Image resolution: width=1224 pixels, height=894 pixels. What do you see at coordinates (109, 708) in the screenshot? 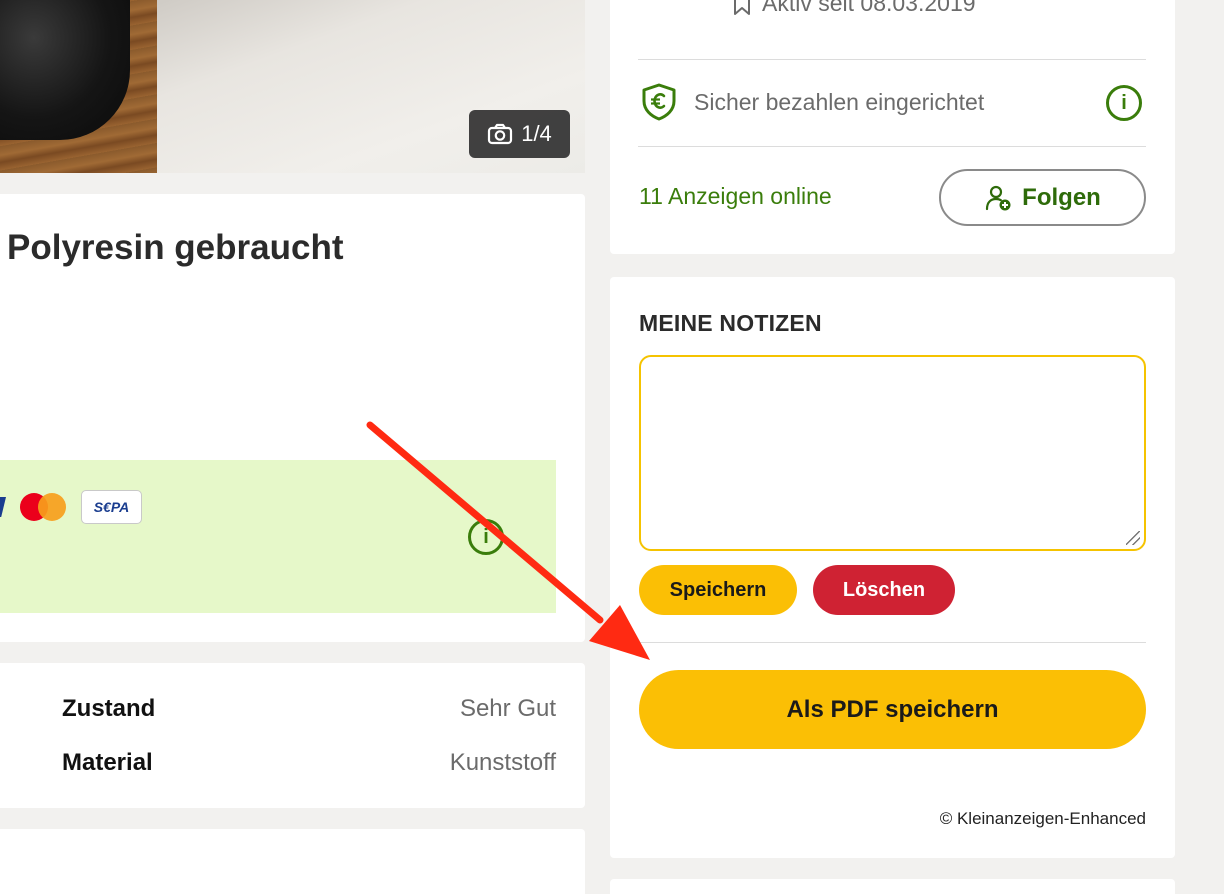
I see `detail-key: Zustand` at bounding box center [109, 708].